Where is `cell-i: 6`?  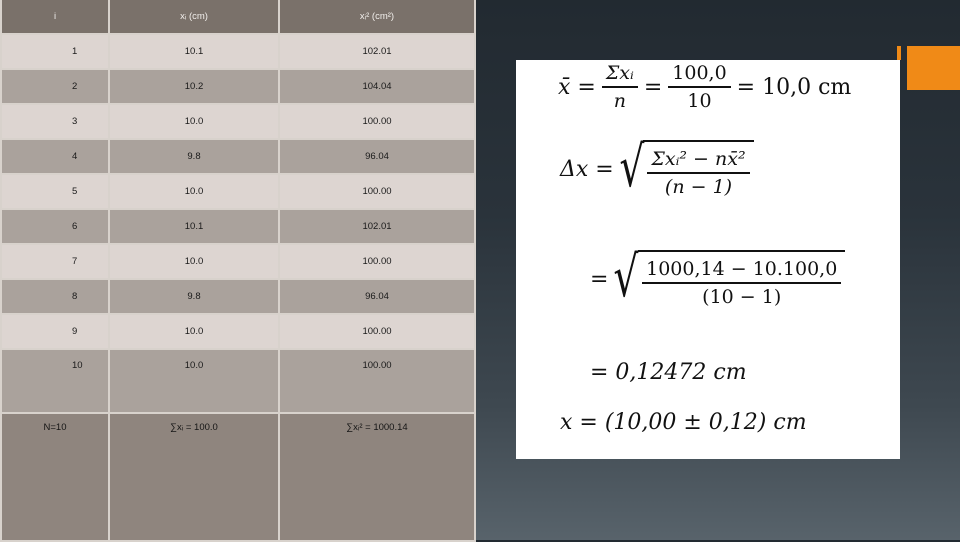
cell-i: 6 is located at coordinates (55, 226).